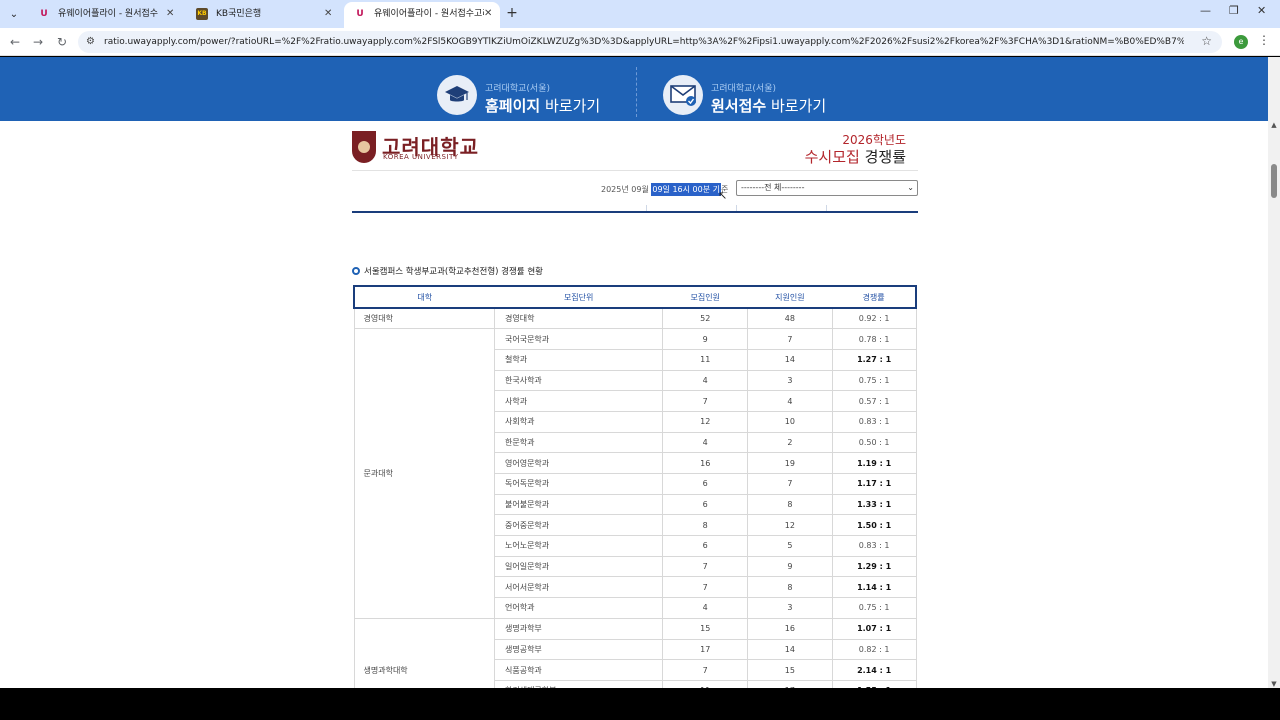 This screenshot has height=720, width=1280. Describe the element at coordinates (1274, 684) in the screenshot. I see `scroll-down-arrow-icon: ▼` at that location.